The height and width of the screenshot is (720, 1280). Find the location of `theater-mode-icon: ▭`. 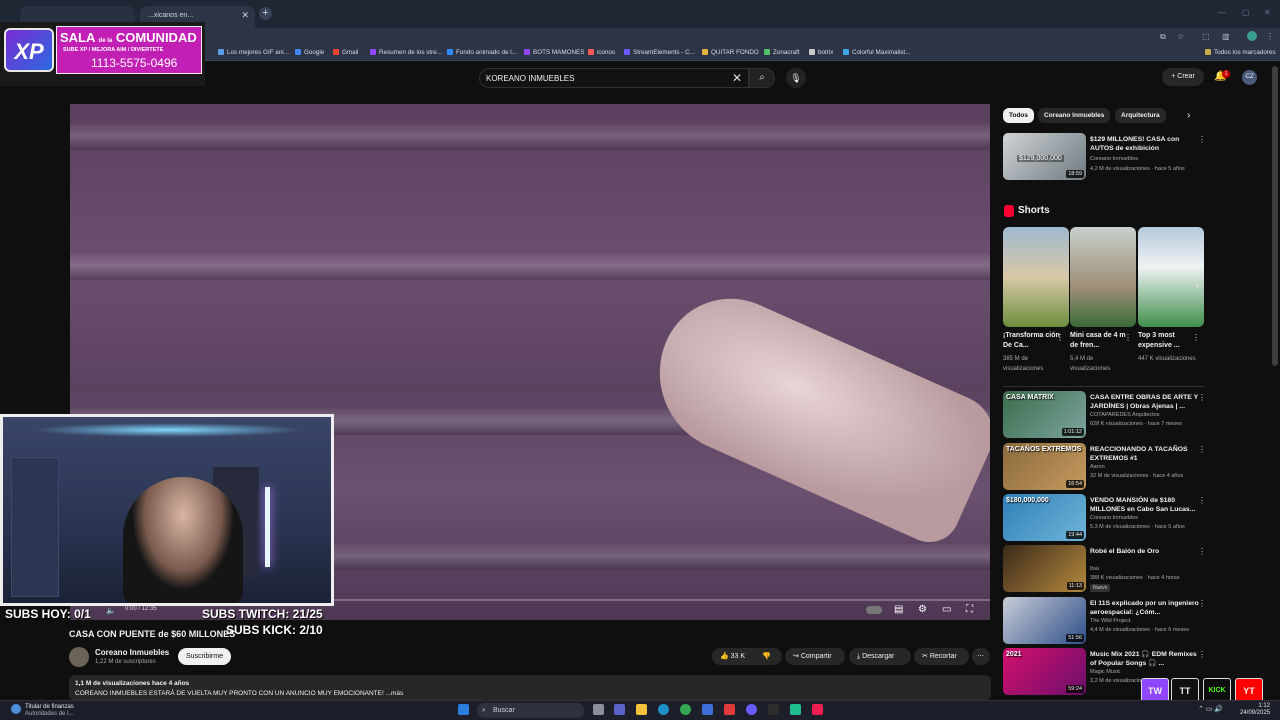

theater-mode-icon: ▭ is located at coordinates (946, 609).